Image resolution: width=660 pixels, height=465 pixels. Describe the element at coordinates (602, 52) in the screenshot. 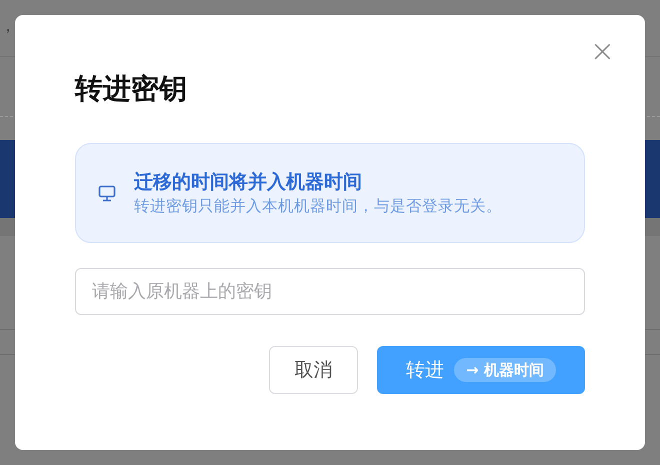

I see `close-button: ×` at that location.